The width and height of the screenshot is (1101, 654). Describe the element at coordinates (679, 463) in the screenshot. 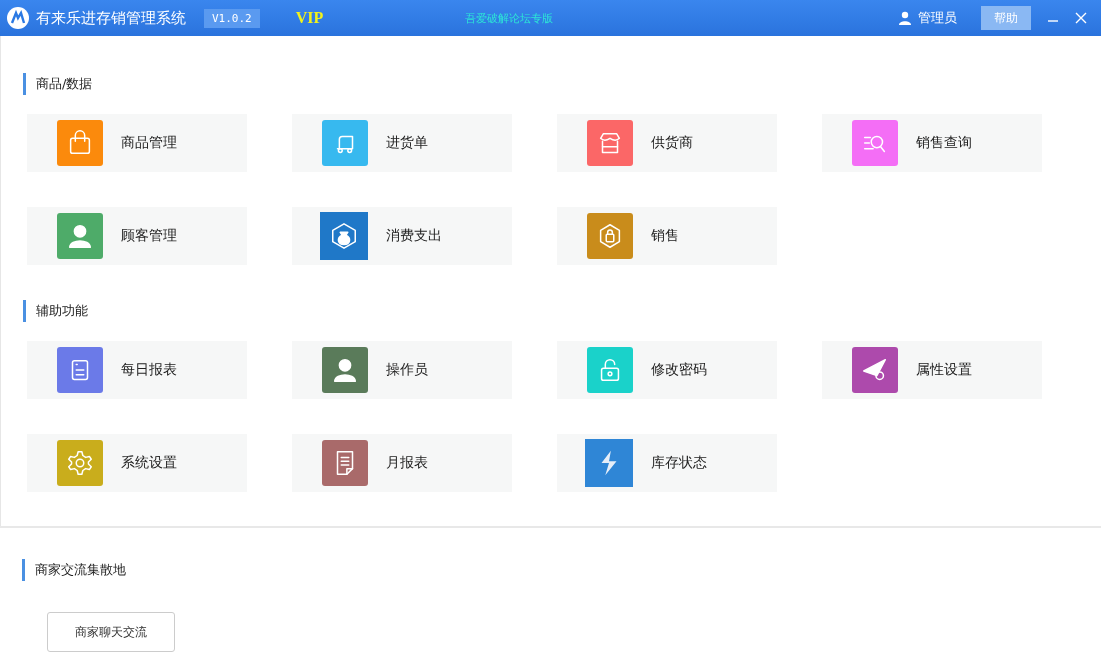

I see `tile-label: 库存状态` at that location.